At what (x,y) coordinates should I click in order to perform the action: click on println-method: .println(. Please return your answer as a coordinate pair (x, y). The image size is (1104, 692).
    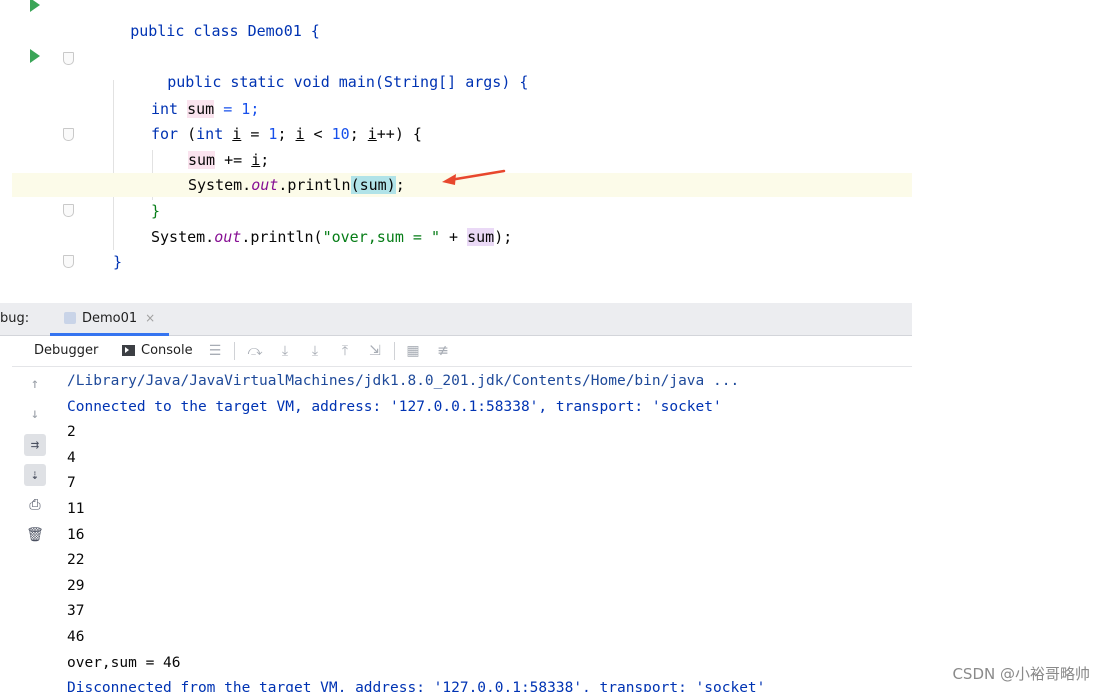
    Looking at the image, I should click on (282, 237).